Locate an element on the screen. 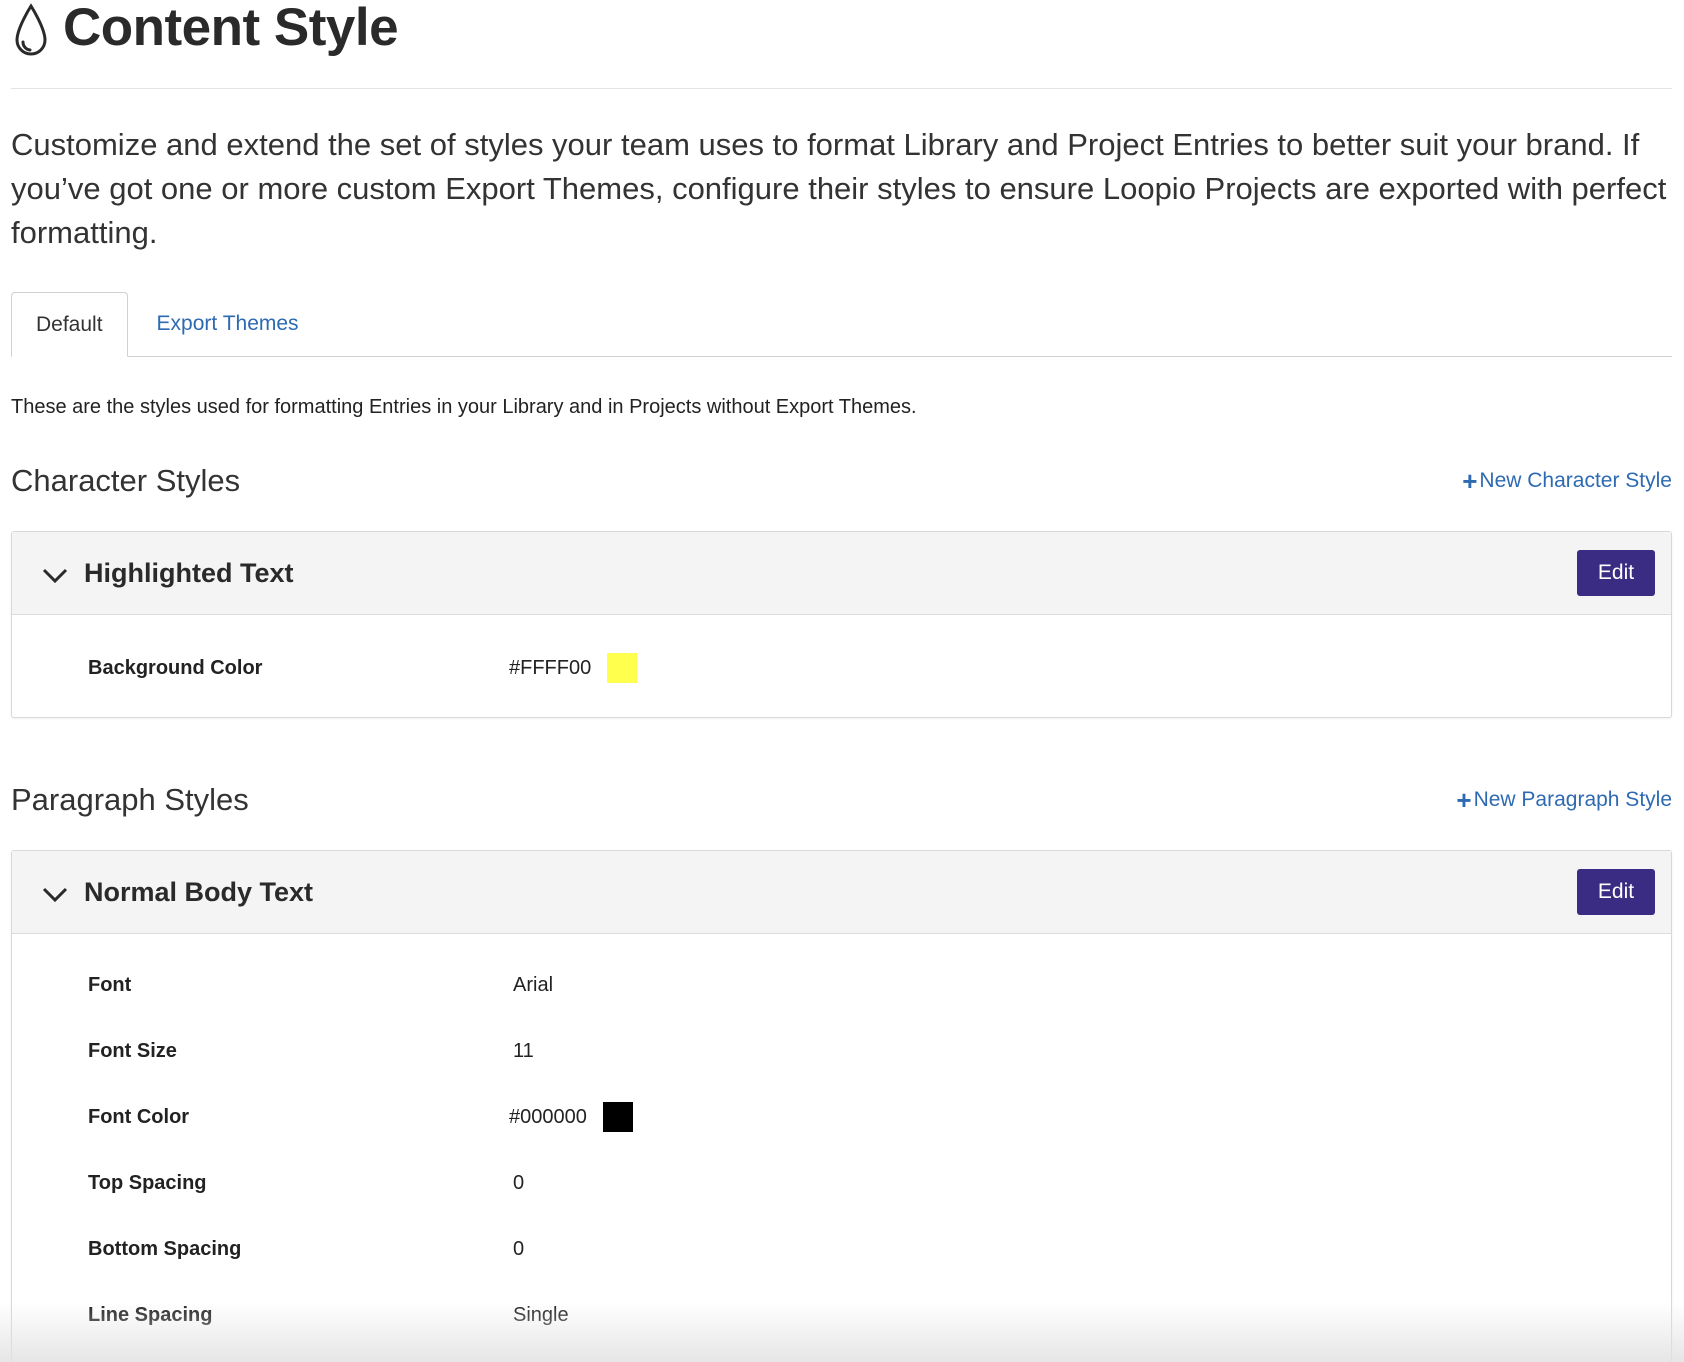 Image resolution: width=1684 pixels, height=1362 pixels. style-name: Normal Body Text is located at coordinates (199, 891).